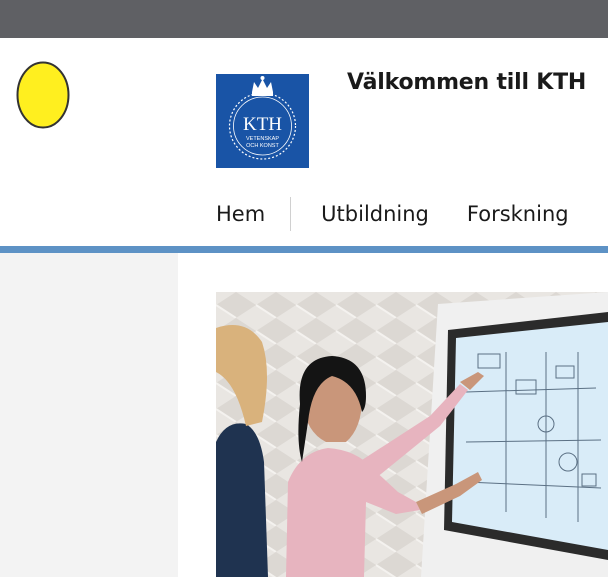 This screenshot has width=608, height=577. Describe the element at coordinates (291, 214) in the screenshot. I see `nav-separator` at that location.